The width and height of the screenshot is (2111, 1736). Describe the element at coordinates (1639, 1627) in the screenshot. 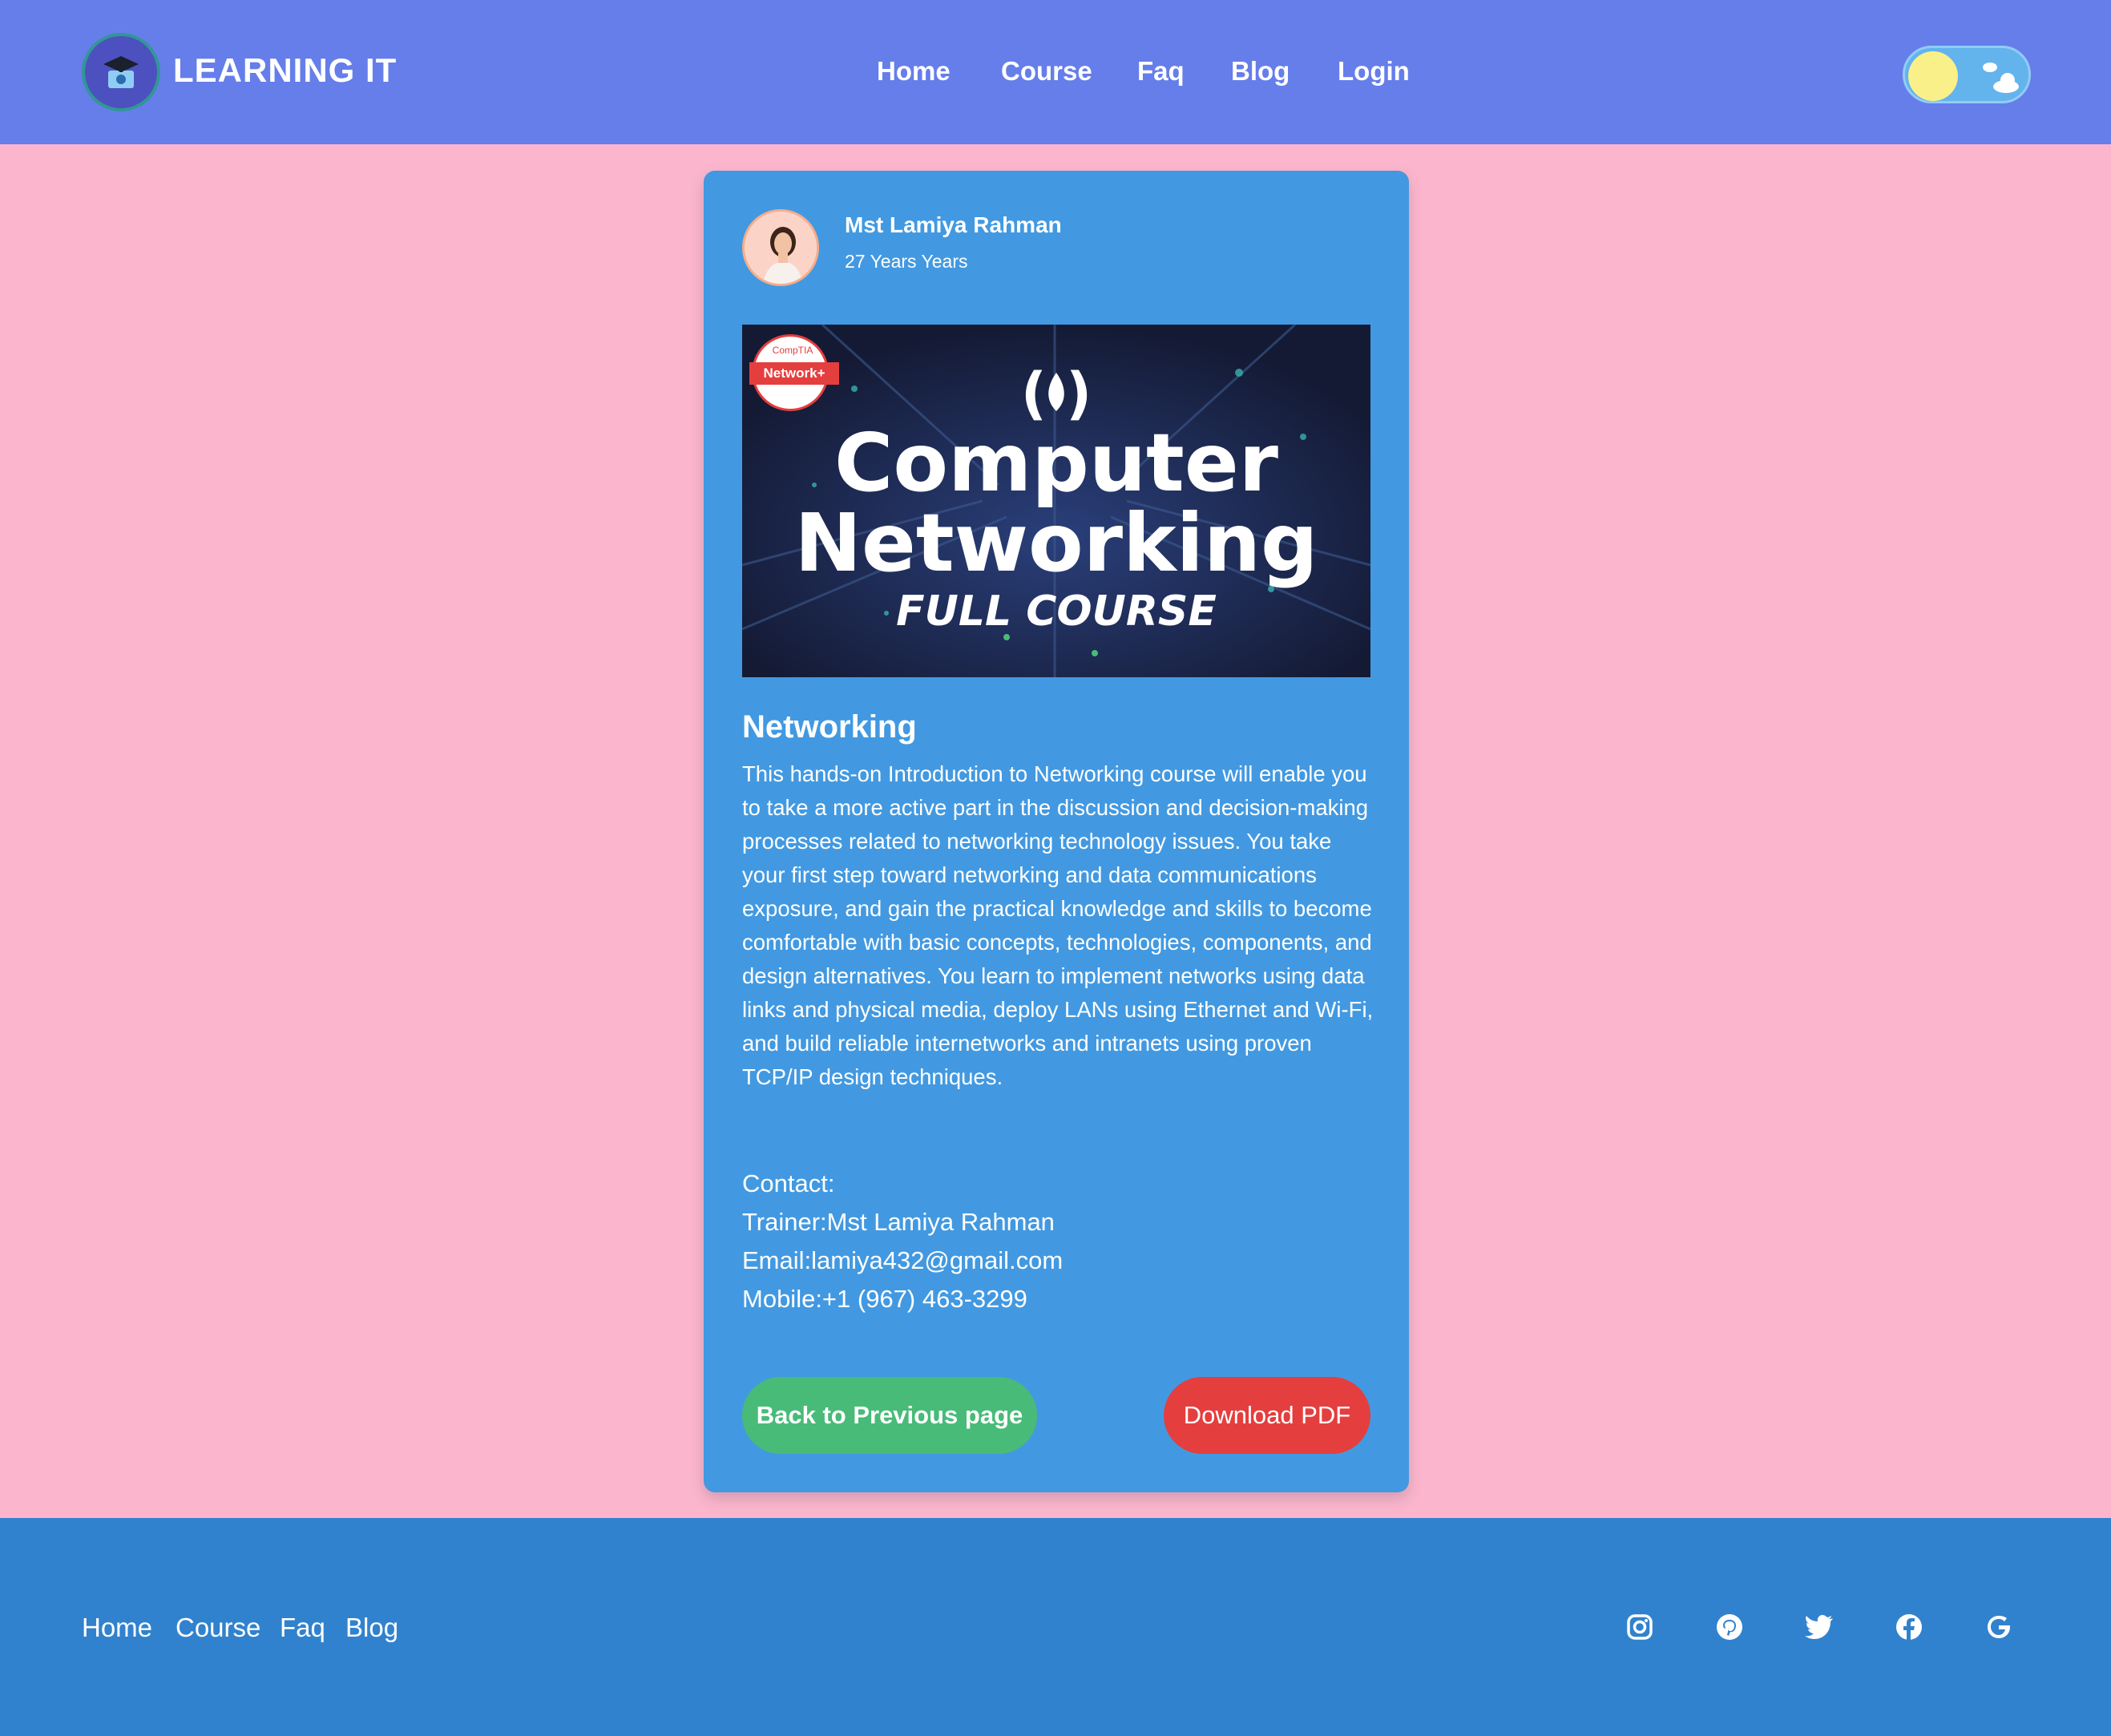

I see `instagram-icon` at that location.